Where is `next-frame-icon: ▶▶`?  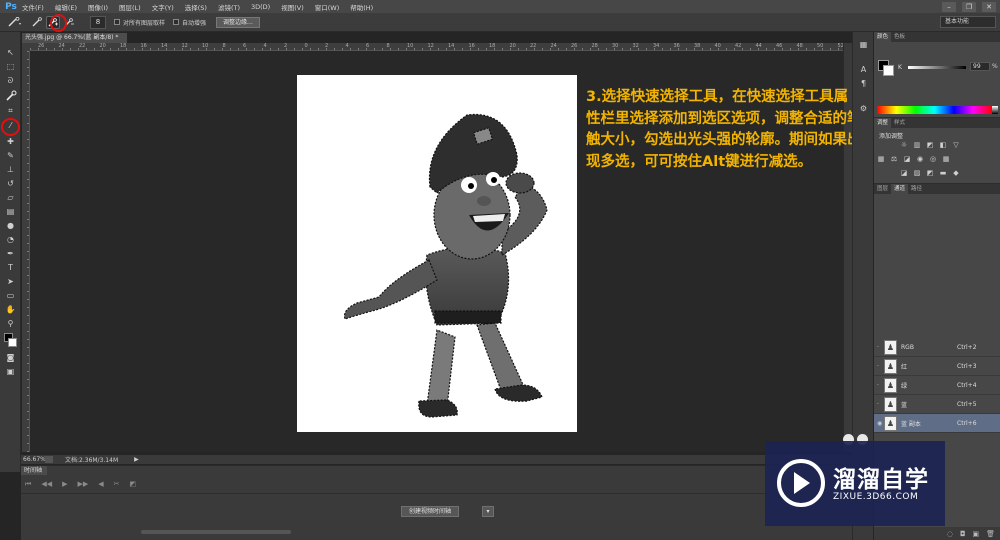 next-frame-icon: ▶▶ is located at coordinates (82, 484).